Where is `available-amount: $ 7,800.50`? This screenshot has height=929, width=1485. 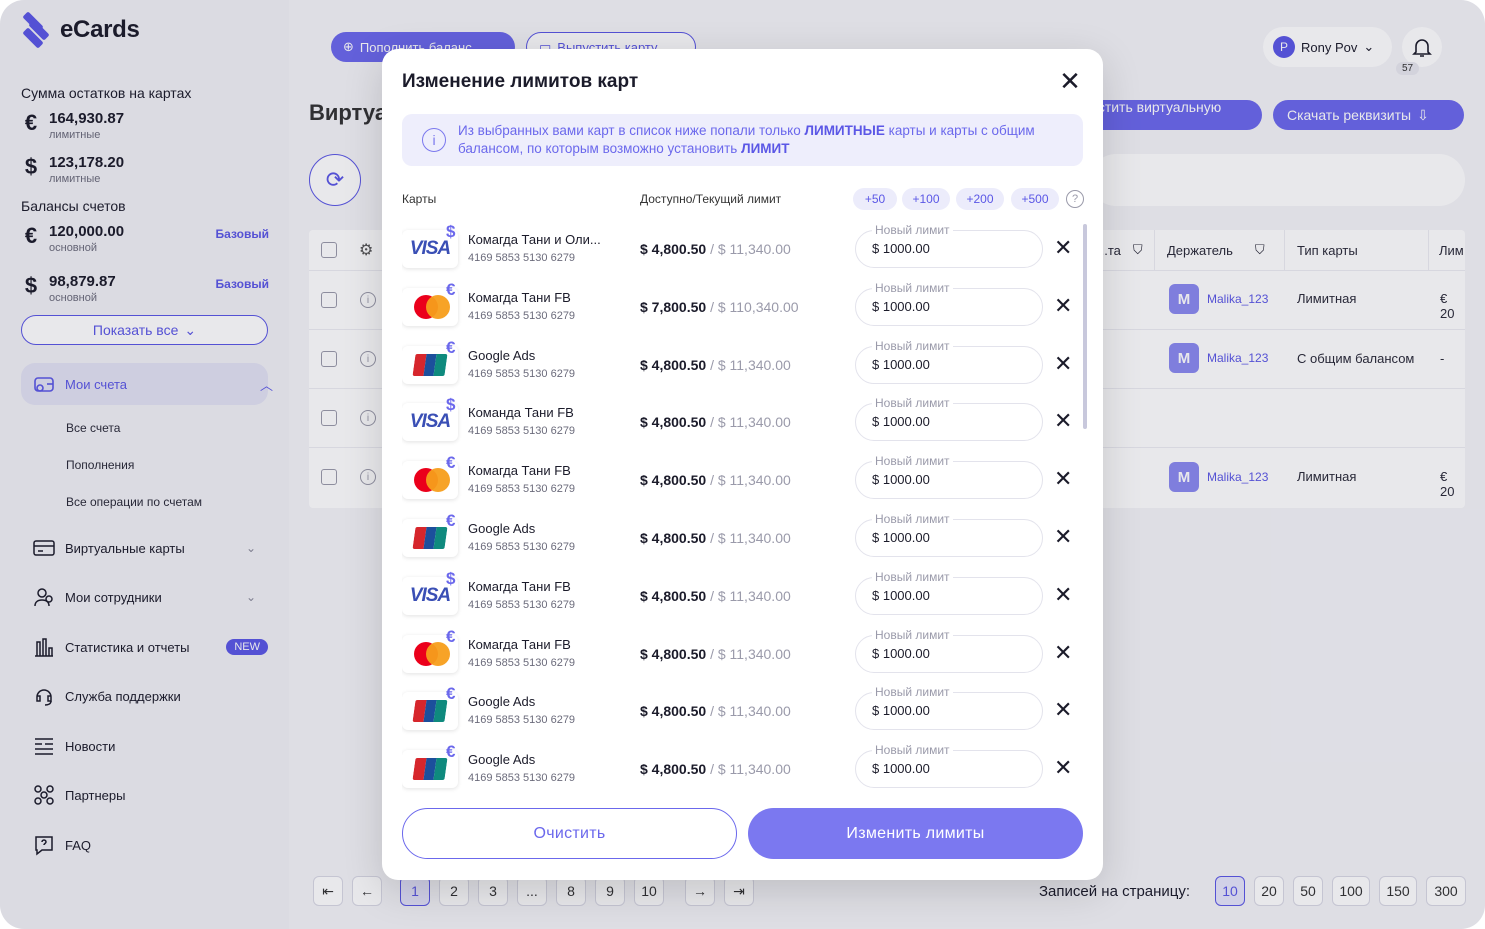
available-amount: $ 7,800.50 is located at coordinates (673, 306).